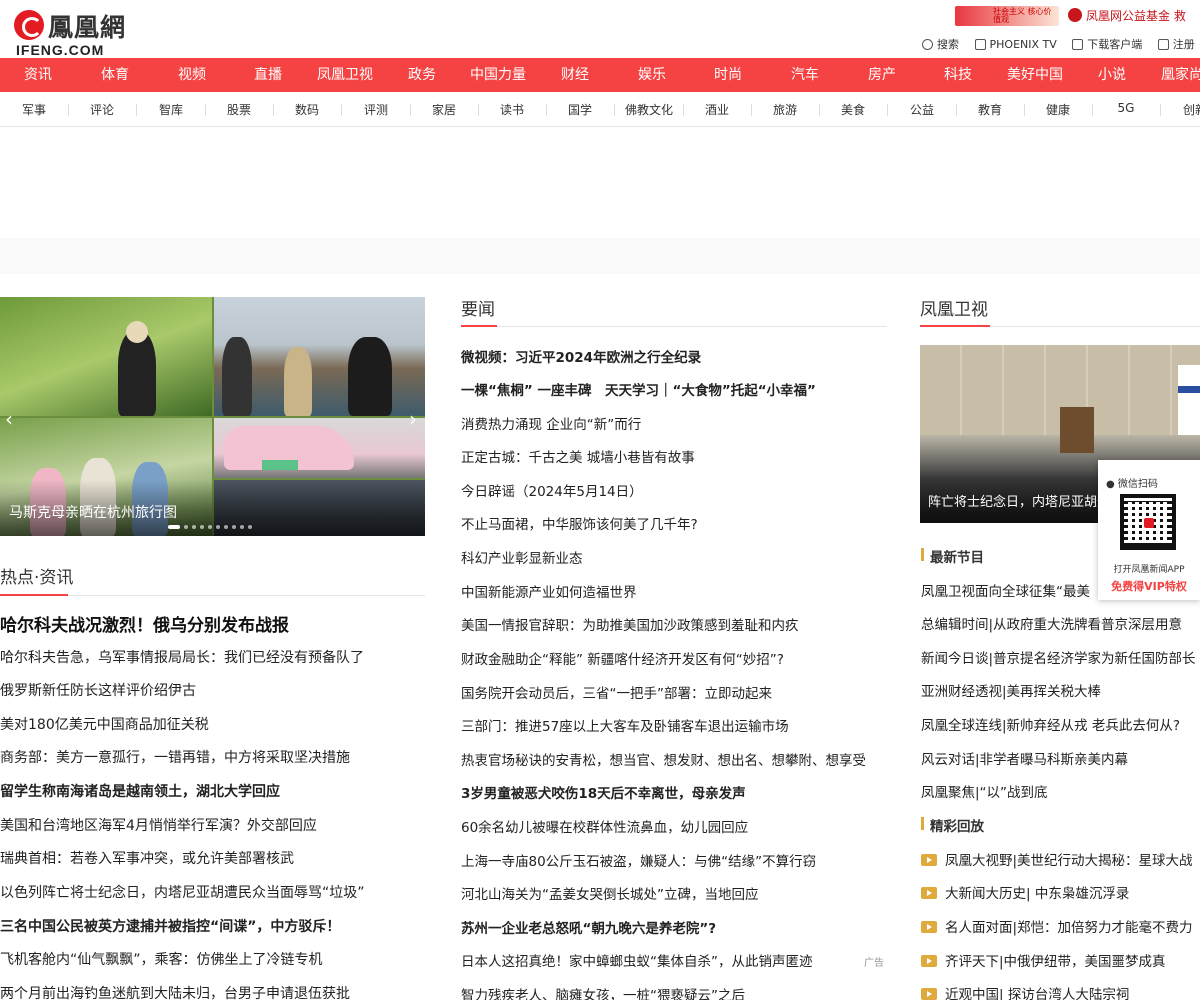 The width and height of the screenshot is (1200, 1000). I want to click on hot-news-item: 俄罗斯新任防长这样评价绍伊古, so click(212, 690).